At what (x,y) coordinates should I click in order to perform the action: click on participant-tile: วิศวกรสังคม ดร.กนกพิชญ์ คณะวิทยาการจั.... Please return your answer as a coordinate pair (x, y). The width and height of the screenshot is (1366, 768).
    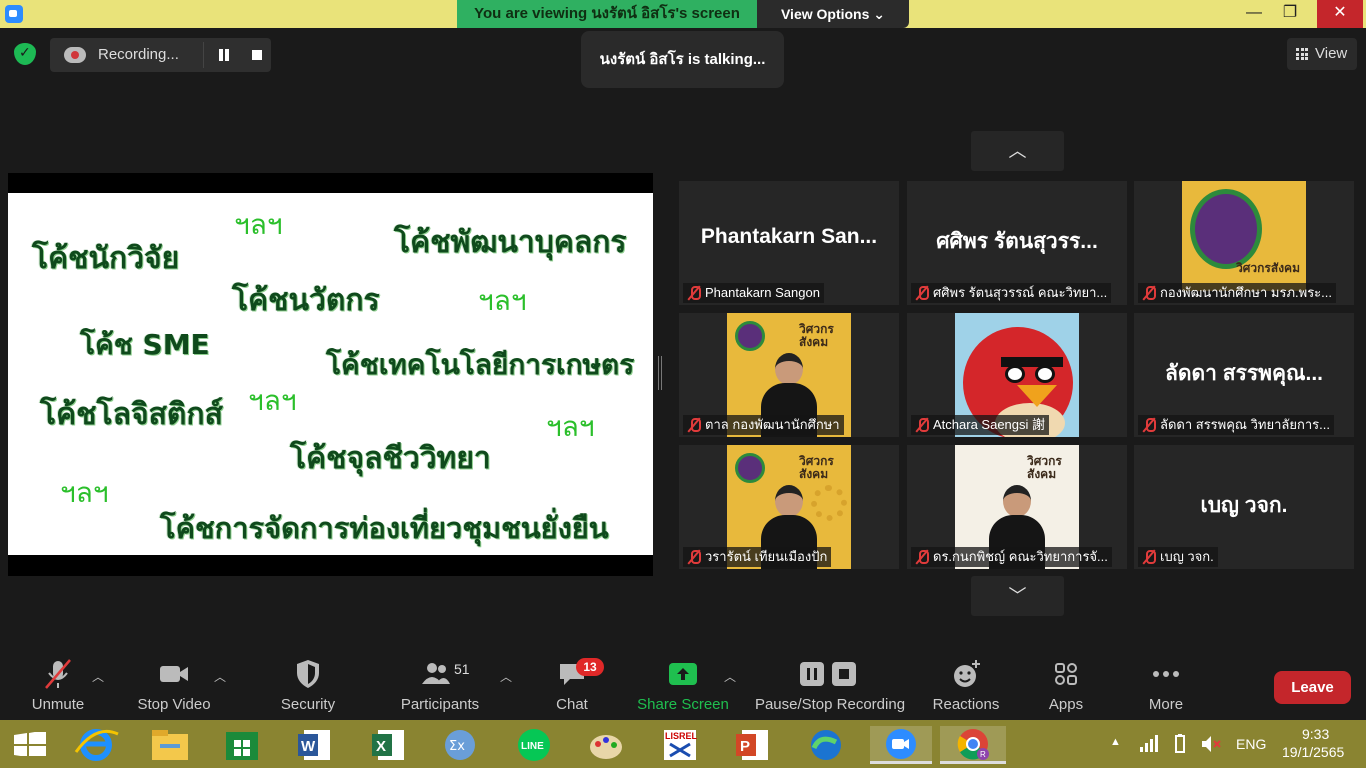
    Looking at the image, I should click on (1017, 507).